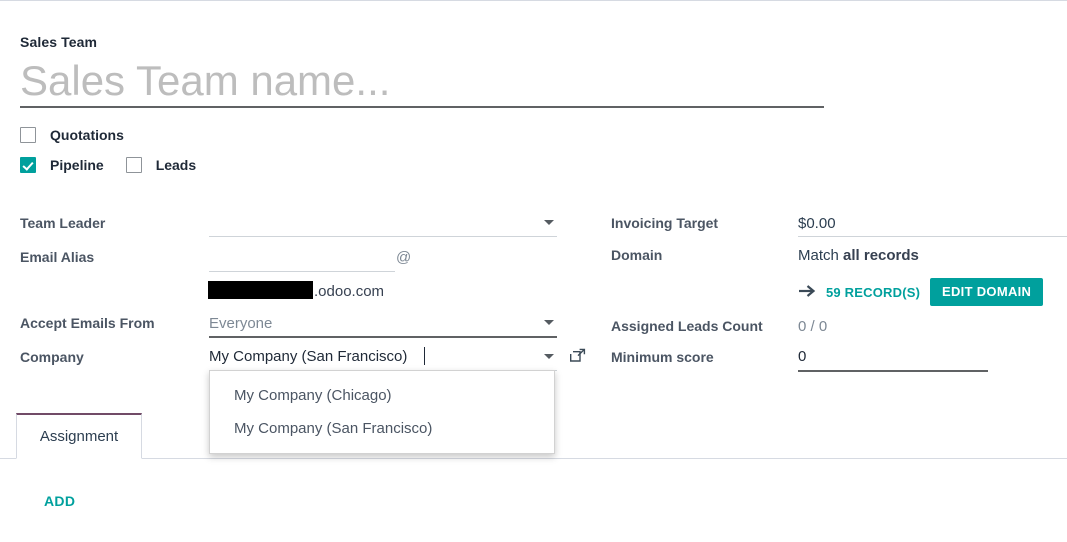 The image size is (1067, 542). I want to click on underline-minimum-score, so click(893, 371).